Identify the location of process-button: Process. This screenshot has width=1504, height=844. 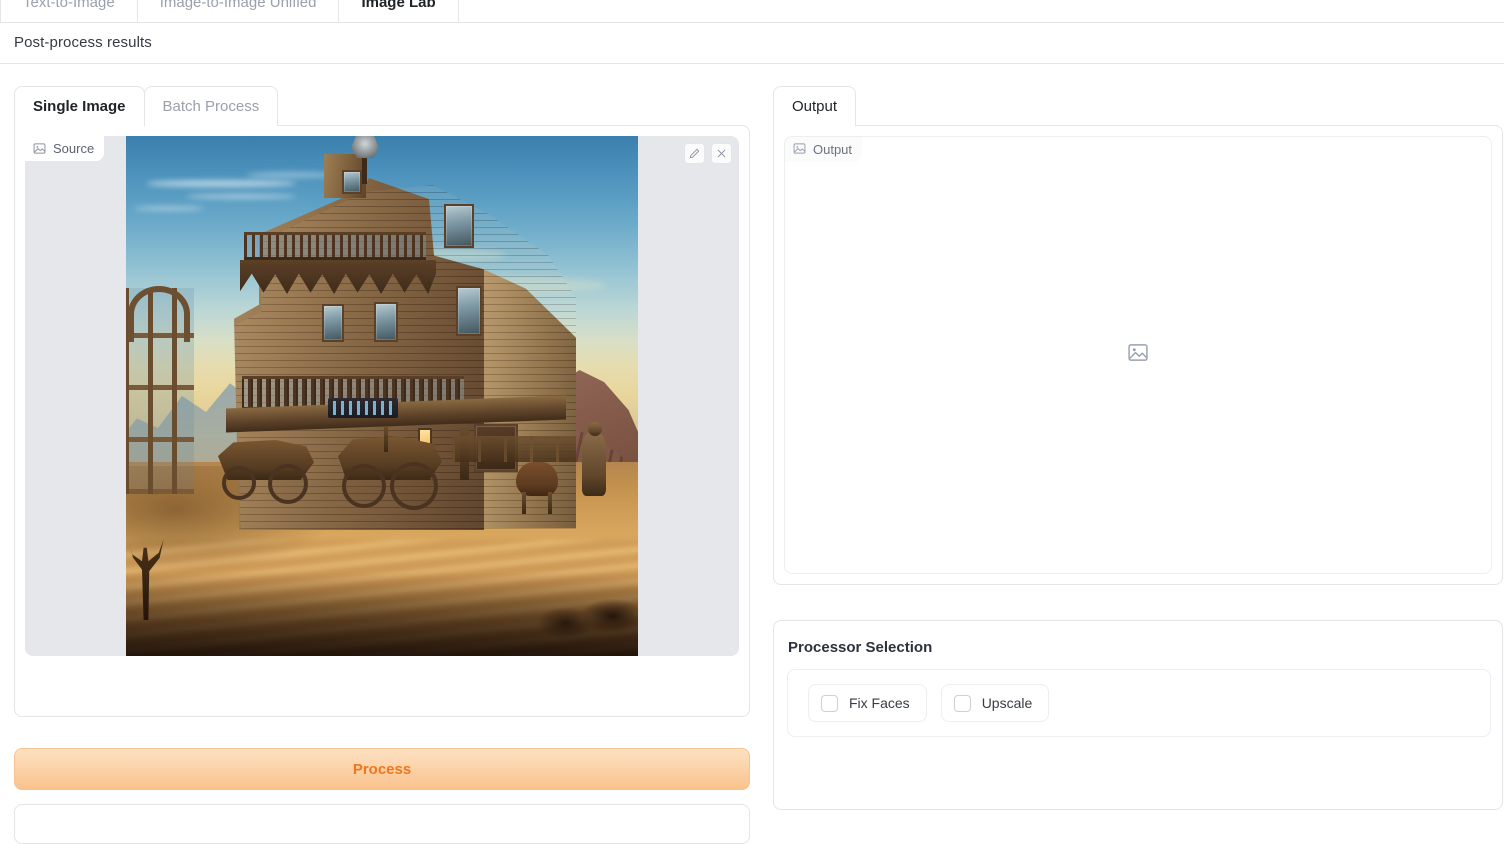
(382, 769).